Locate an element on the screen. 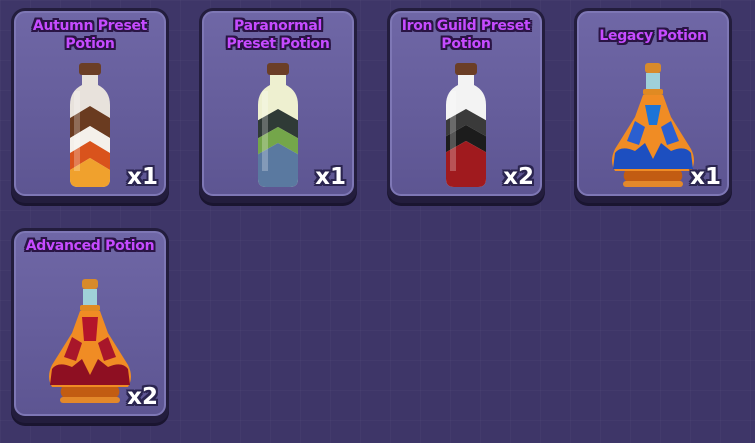 The image size is (755, 443). slot-panel: Autumn Preset Potion x1 is located at coordinates (90, 103).